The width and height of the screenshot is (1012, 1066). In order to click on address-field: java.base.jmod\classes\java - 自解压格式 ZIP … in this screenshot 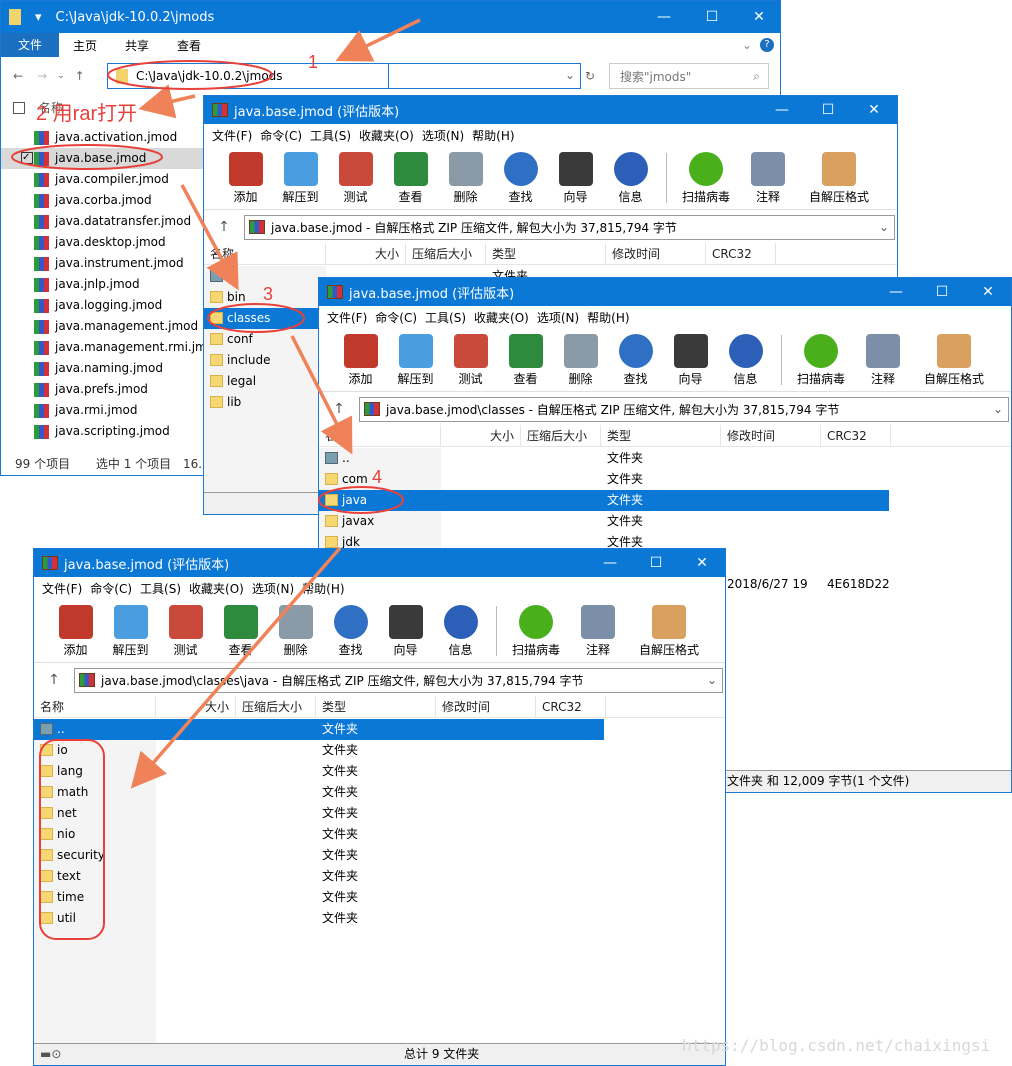, I will do `click(398, 680)`.